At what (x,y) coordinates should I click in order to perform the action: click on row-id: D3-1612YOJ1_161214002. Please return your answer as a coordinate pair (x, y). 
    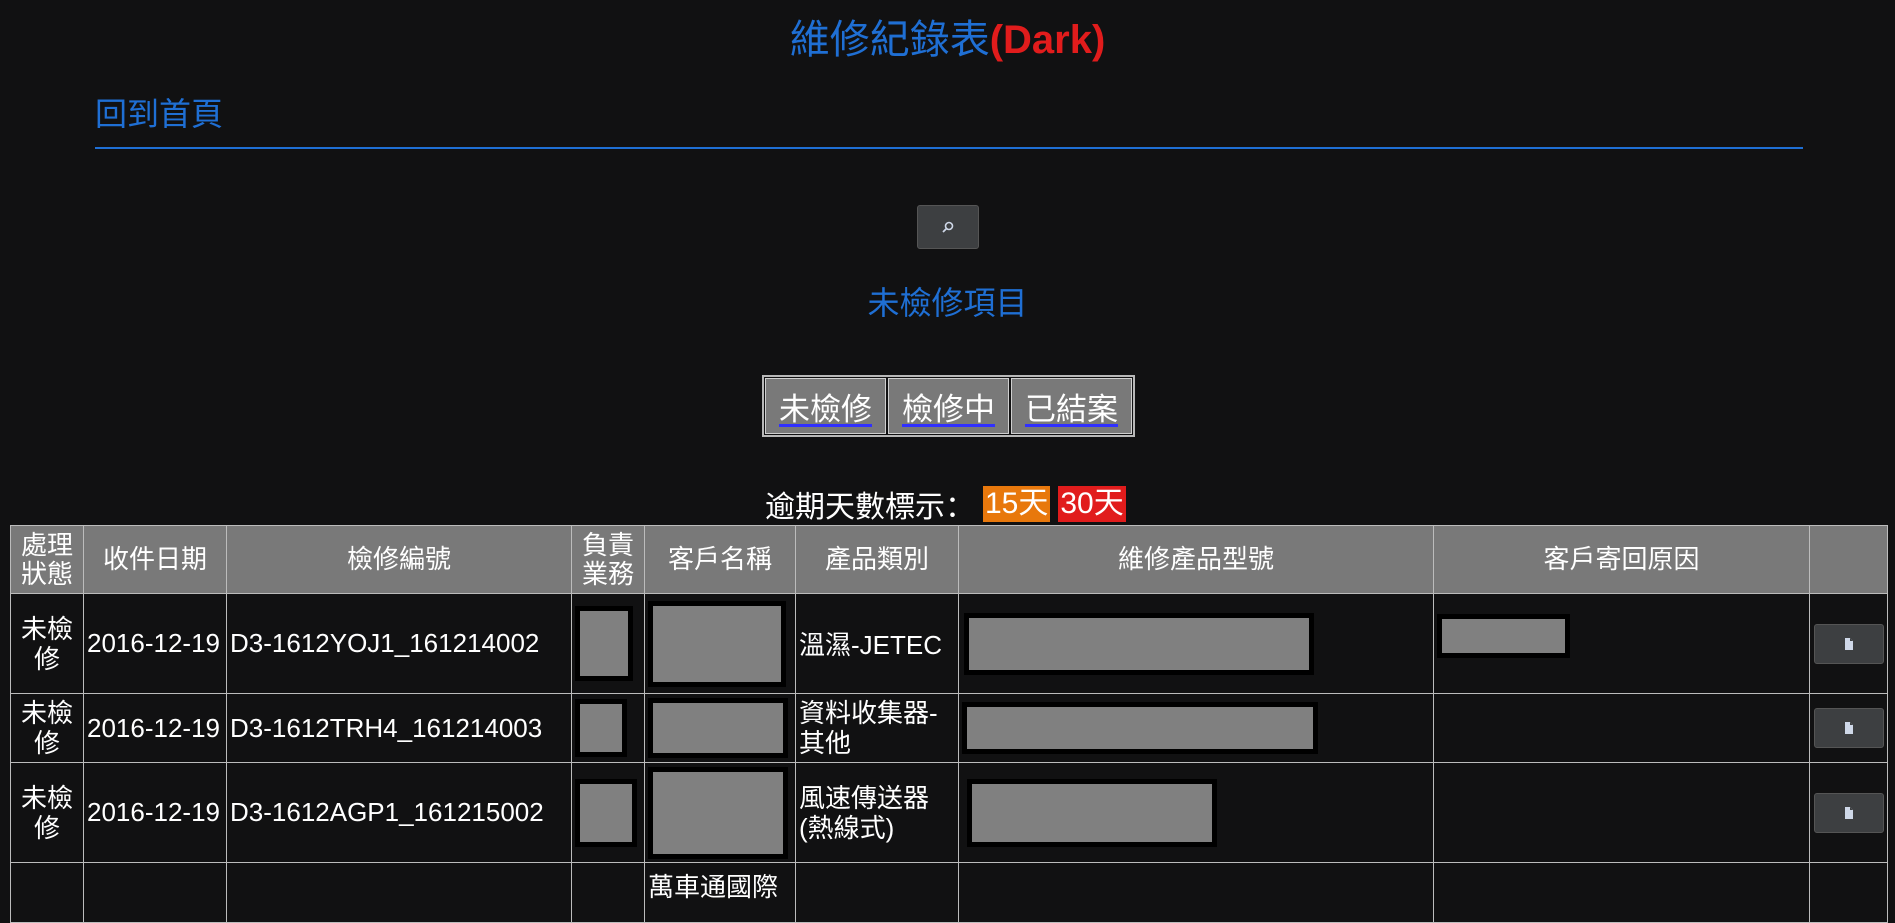
    Looking at the image, I should click on (399, 643).